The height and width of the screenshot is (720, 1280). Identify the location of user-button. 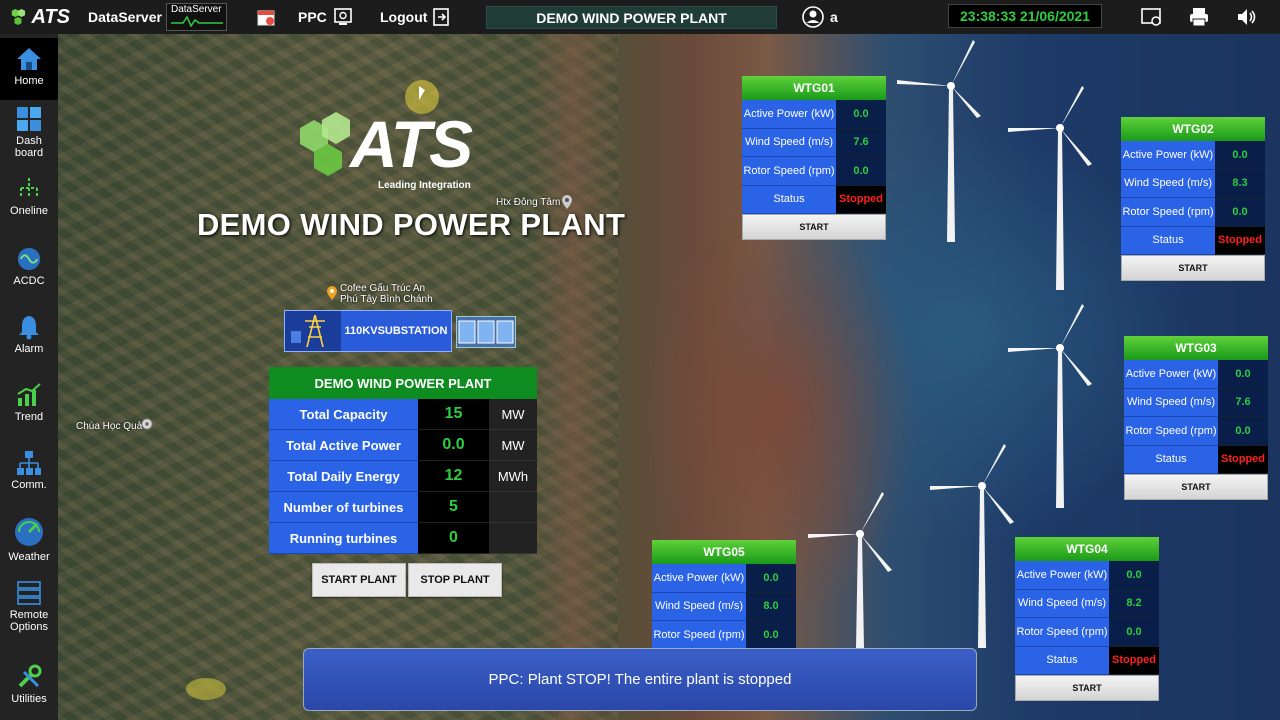
(813, 17).